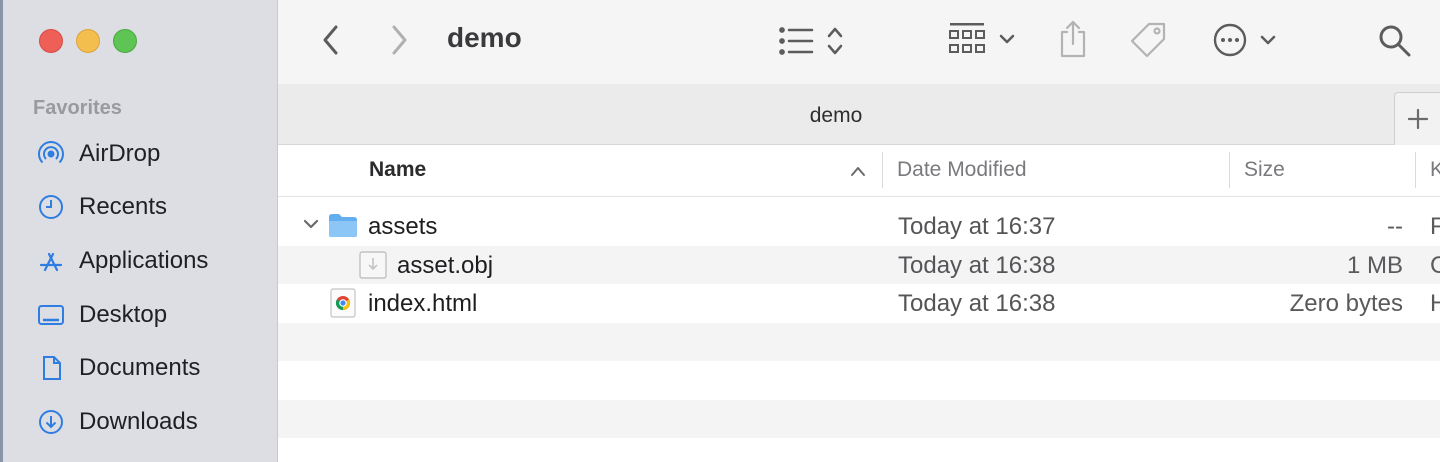  I want to click on column-size-header: Size, so click(1264, 170).